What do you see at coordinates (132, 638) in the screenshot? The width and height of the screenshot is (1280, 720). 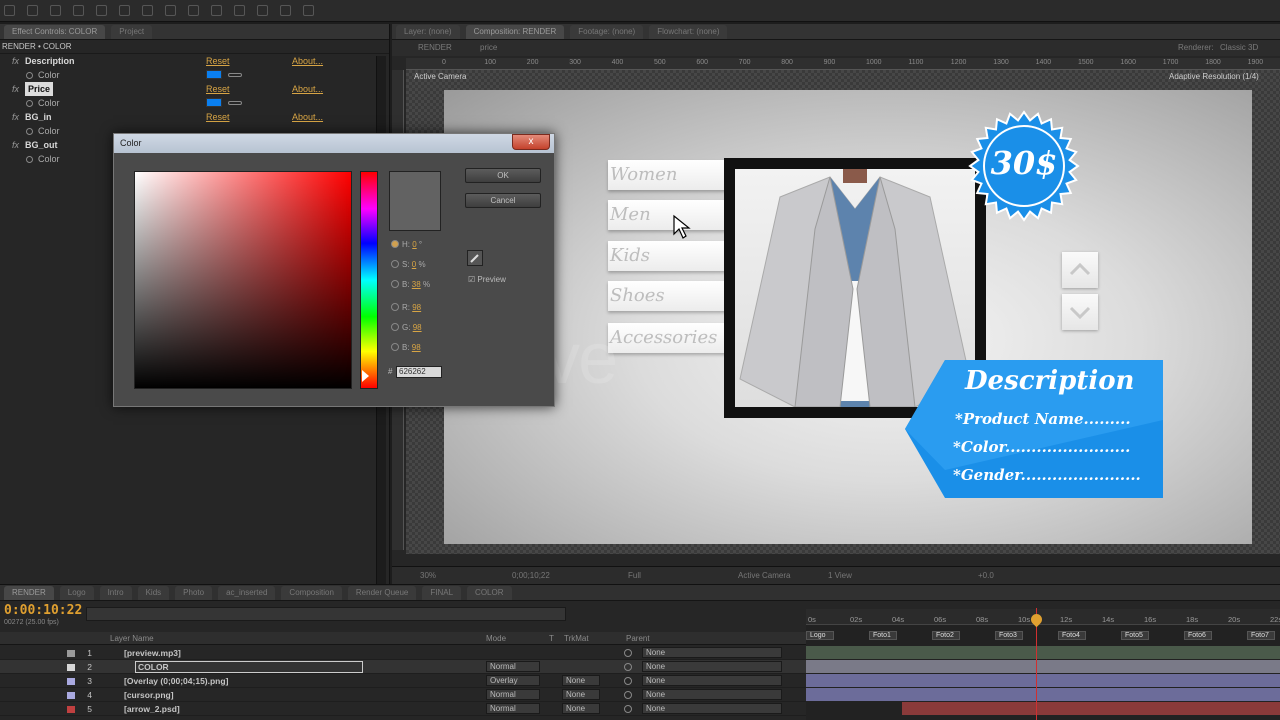 I see `col-layer-name: Layer Name` at bounding box center [132, 638].